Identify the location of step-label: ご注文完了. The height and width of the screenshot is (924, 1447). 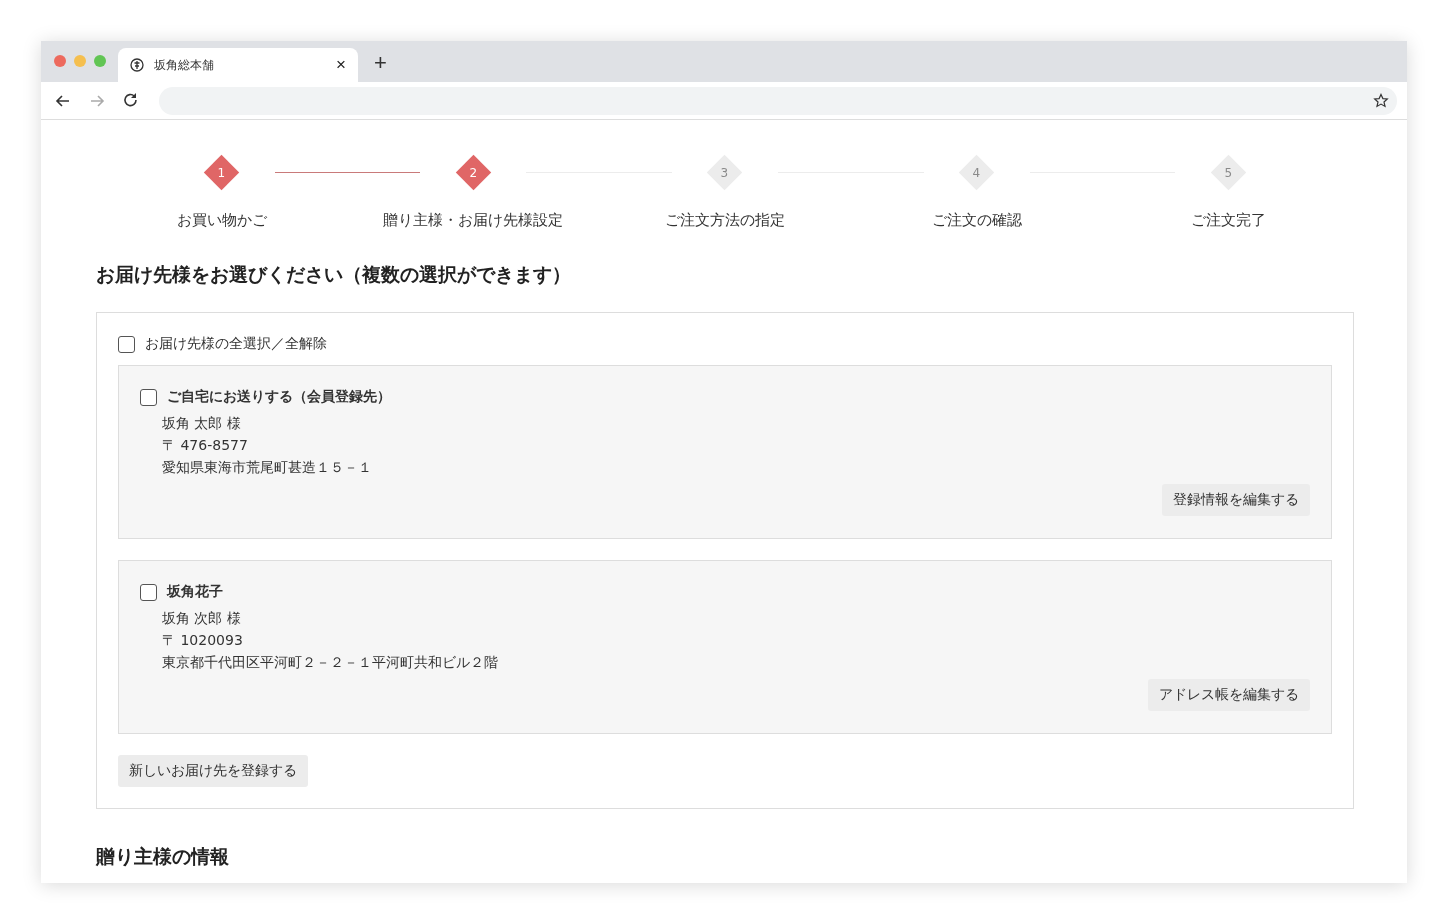
(1228, 220).